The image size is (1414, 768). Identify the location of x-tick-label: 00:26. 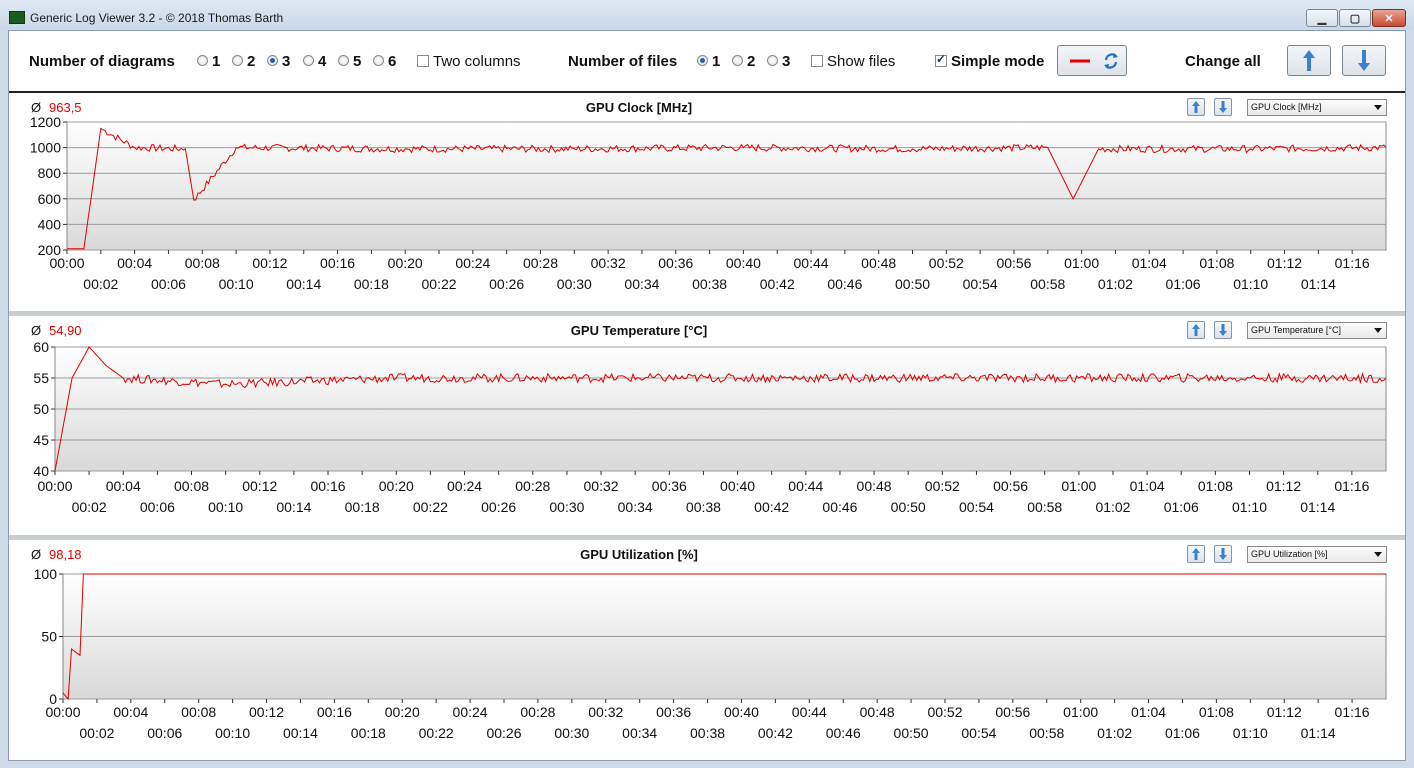
(506, 284).